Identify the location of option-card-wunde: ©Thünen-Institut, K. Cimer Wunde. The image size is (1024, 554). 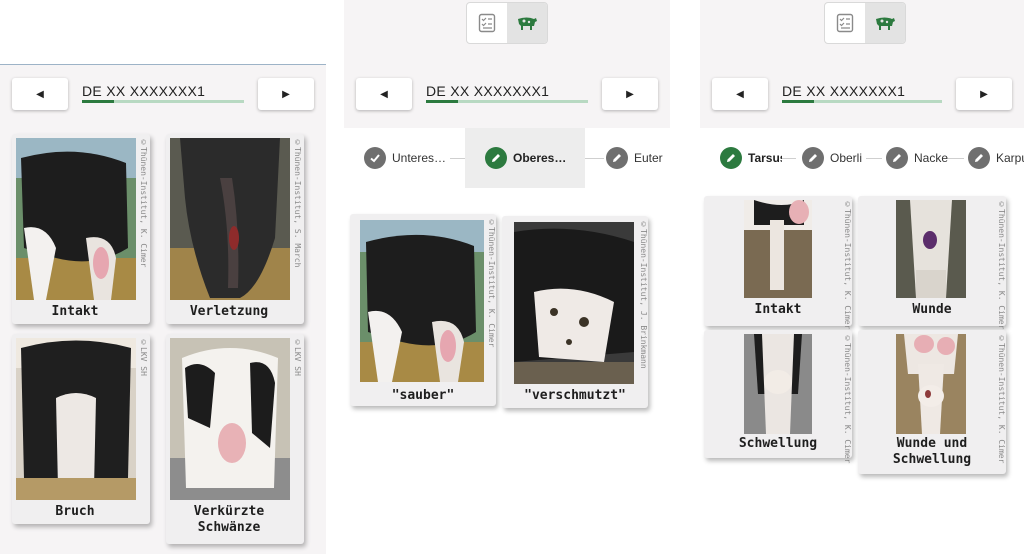
(932, 262).